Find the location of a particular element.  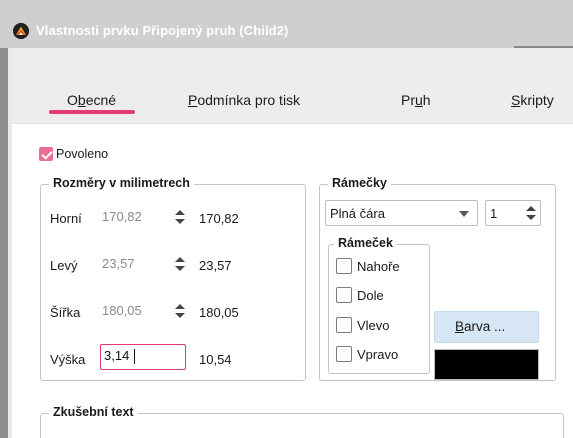

height-value: 3,14 is located at coordinates (116, 355).